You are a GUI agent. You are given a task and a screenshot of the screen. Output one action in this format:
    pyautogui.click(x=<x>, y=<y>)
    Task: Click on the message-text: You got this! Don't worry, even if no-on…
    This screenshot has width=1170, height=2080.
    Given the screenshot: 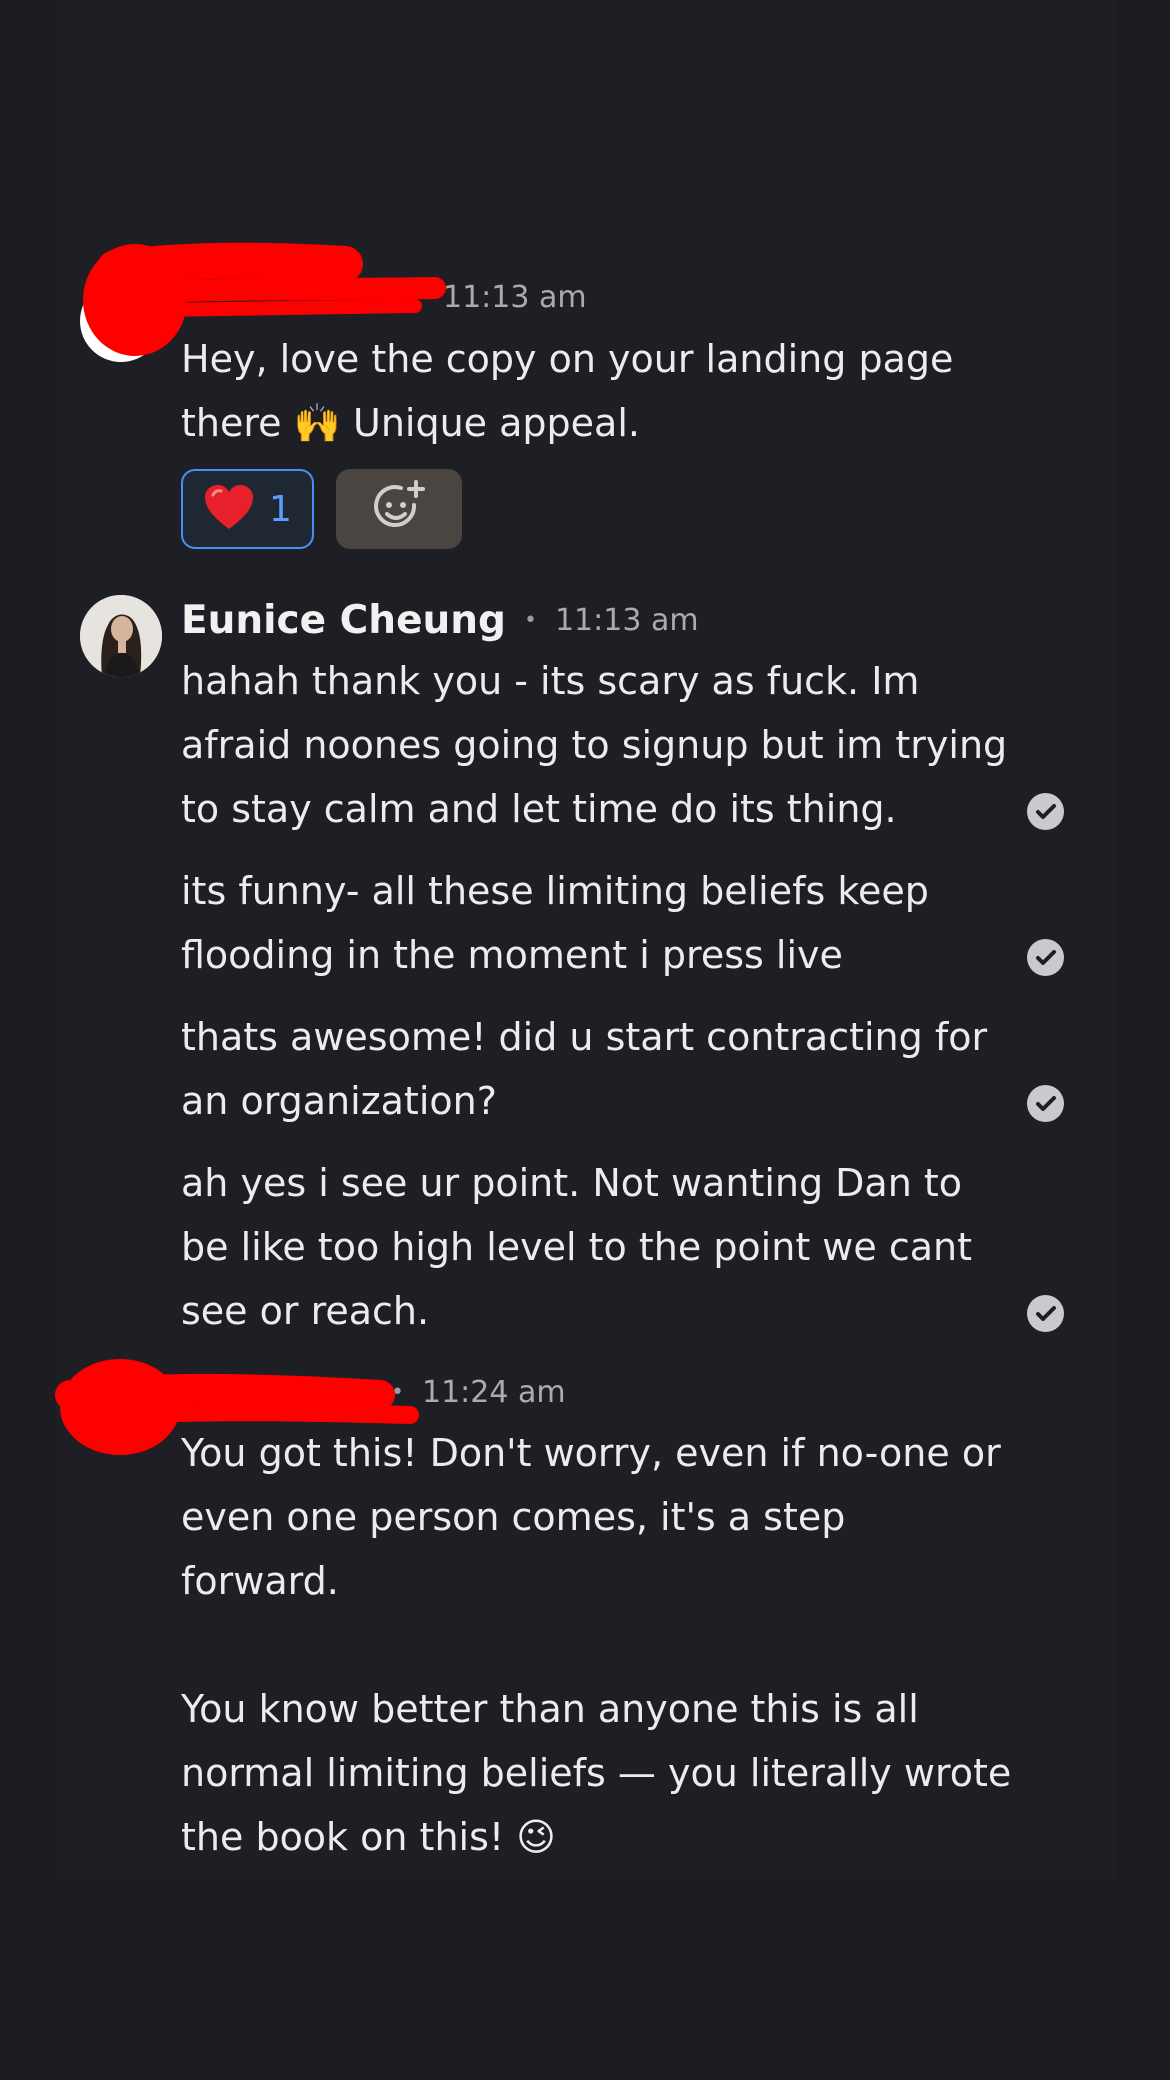 What is the action you would take?
    pyautogui.click(x=596, y=1645)
    